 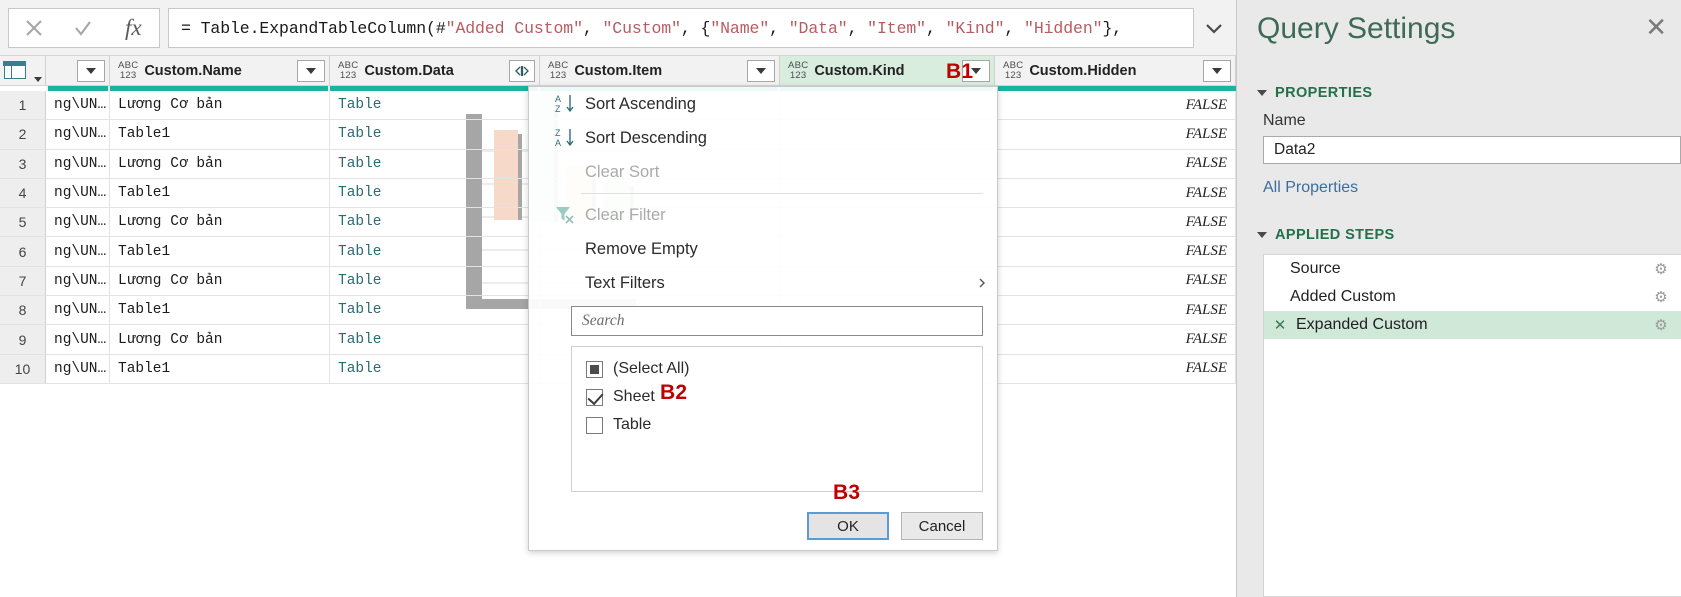 What do you see at coordinates (782, 193) in the screenshot?
I see `menu-separator` at bounding box center [782, 193].